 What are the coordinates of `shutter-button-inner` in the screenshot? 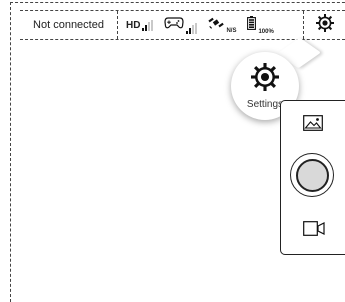 It's located at (312, 175).